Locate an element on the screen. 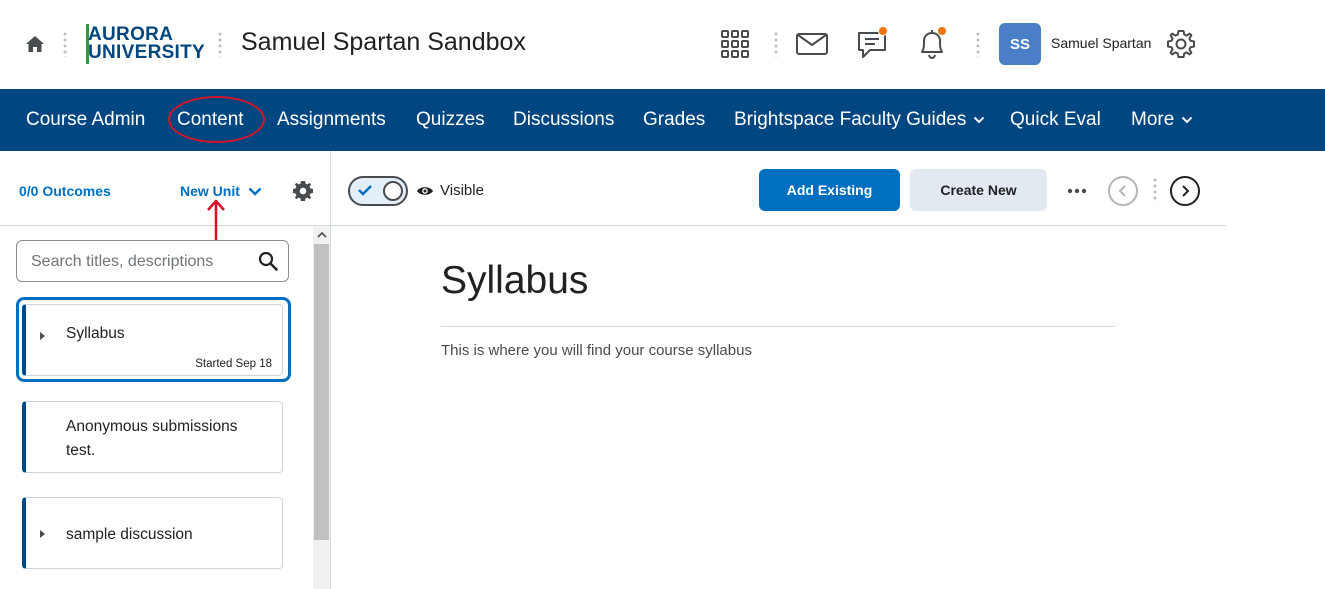  bell-icon is located at coordinates (932, 43).